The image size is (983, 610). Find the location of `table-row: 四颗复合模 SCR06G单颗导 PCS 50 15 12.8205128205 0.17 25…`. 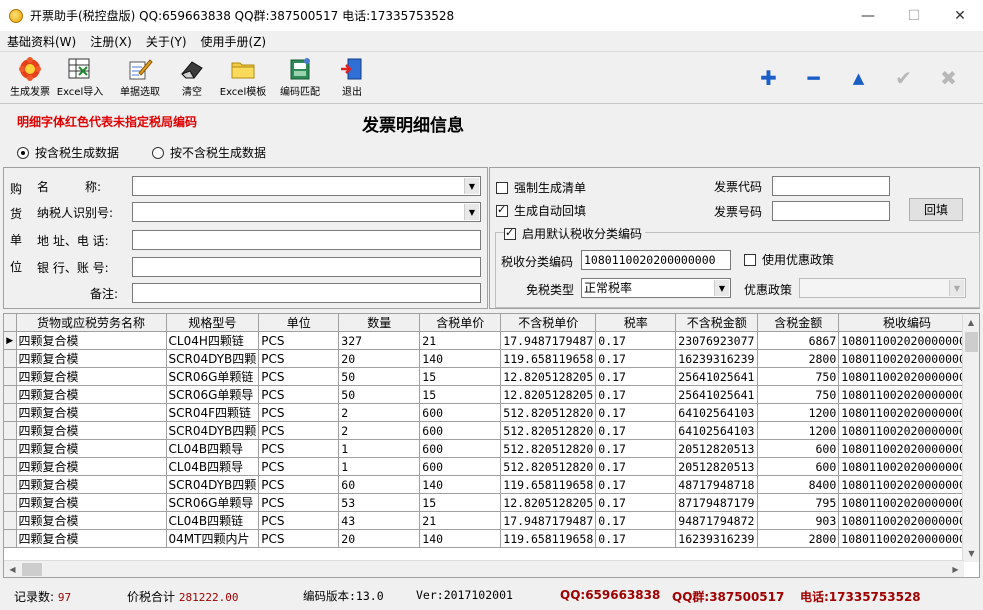

table-row: 四颗复合模 SCR06G单颗导 PCS 50 15 12.8205128205 0.17 25… is located at coordinates (490, 394).